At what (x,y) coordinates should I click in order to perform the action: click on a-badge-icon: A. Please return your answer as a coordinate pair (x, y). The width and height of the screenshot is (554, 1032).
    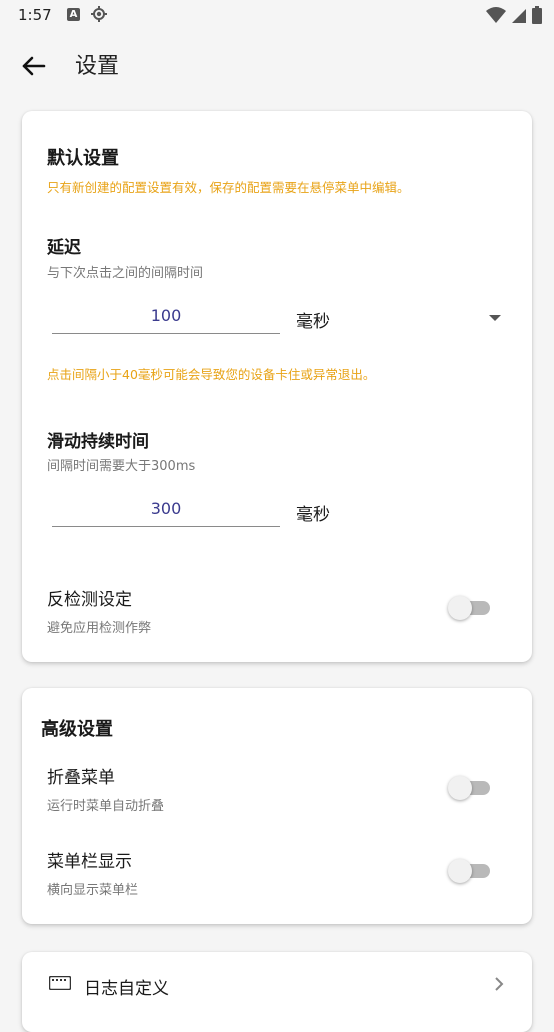
    Looking at the image, I should click on (73, 14).